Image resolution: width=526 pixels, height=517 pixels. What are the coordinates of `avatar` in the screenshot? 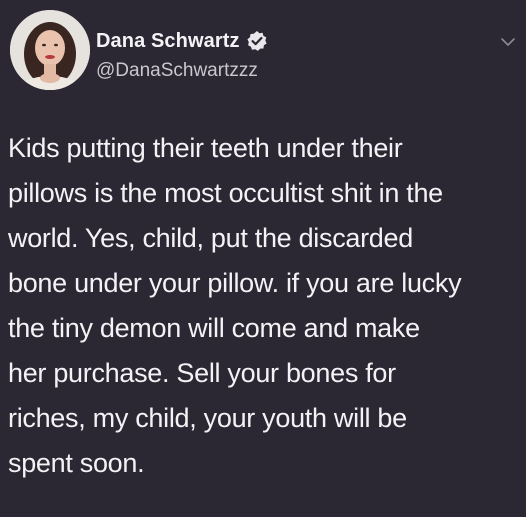 It's located at (50, 50).